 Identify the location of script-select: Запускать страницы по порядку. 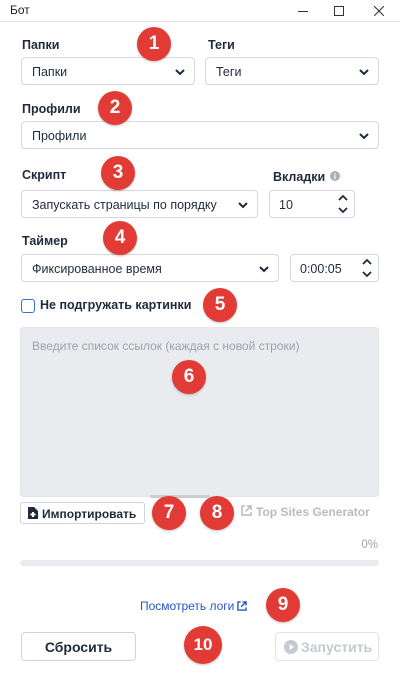
(139, 204).